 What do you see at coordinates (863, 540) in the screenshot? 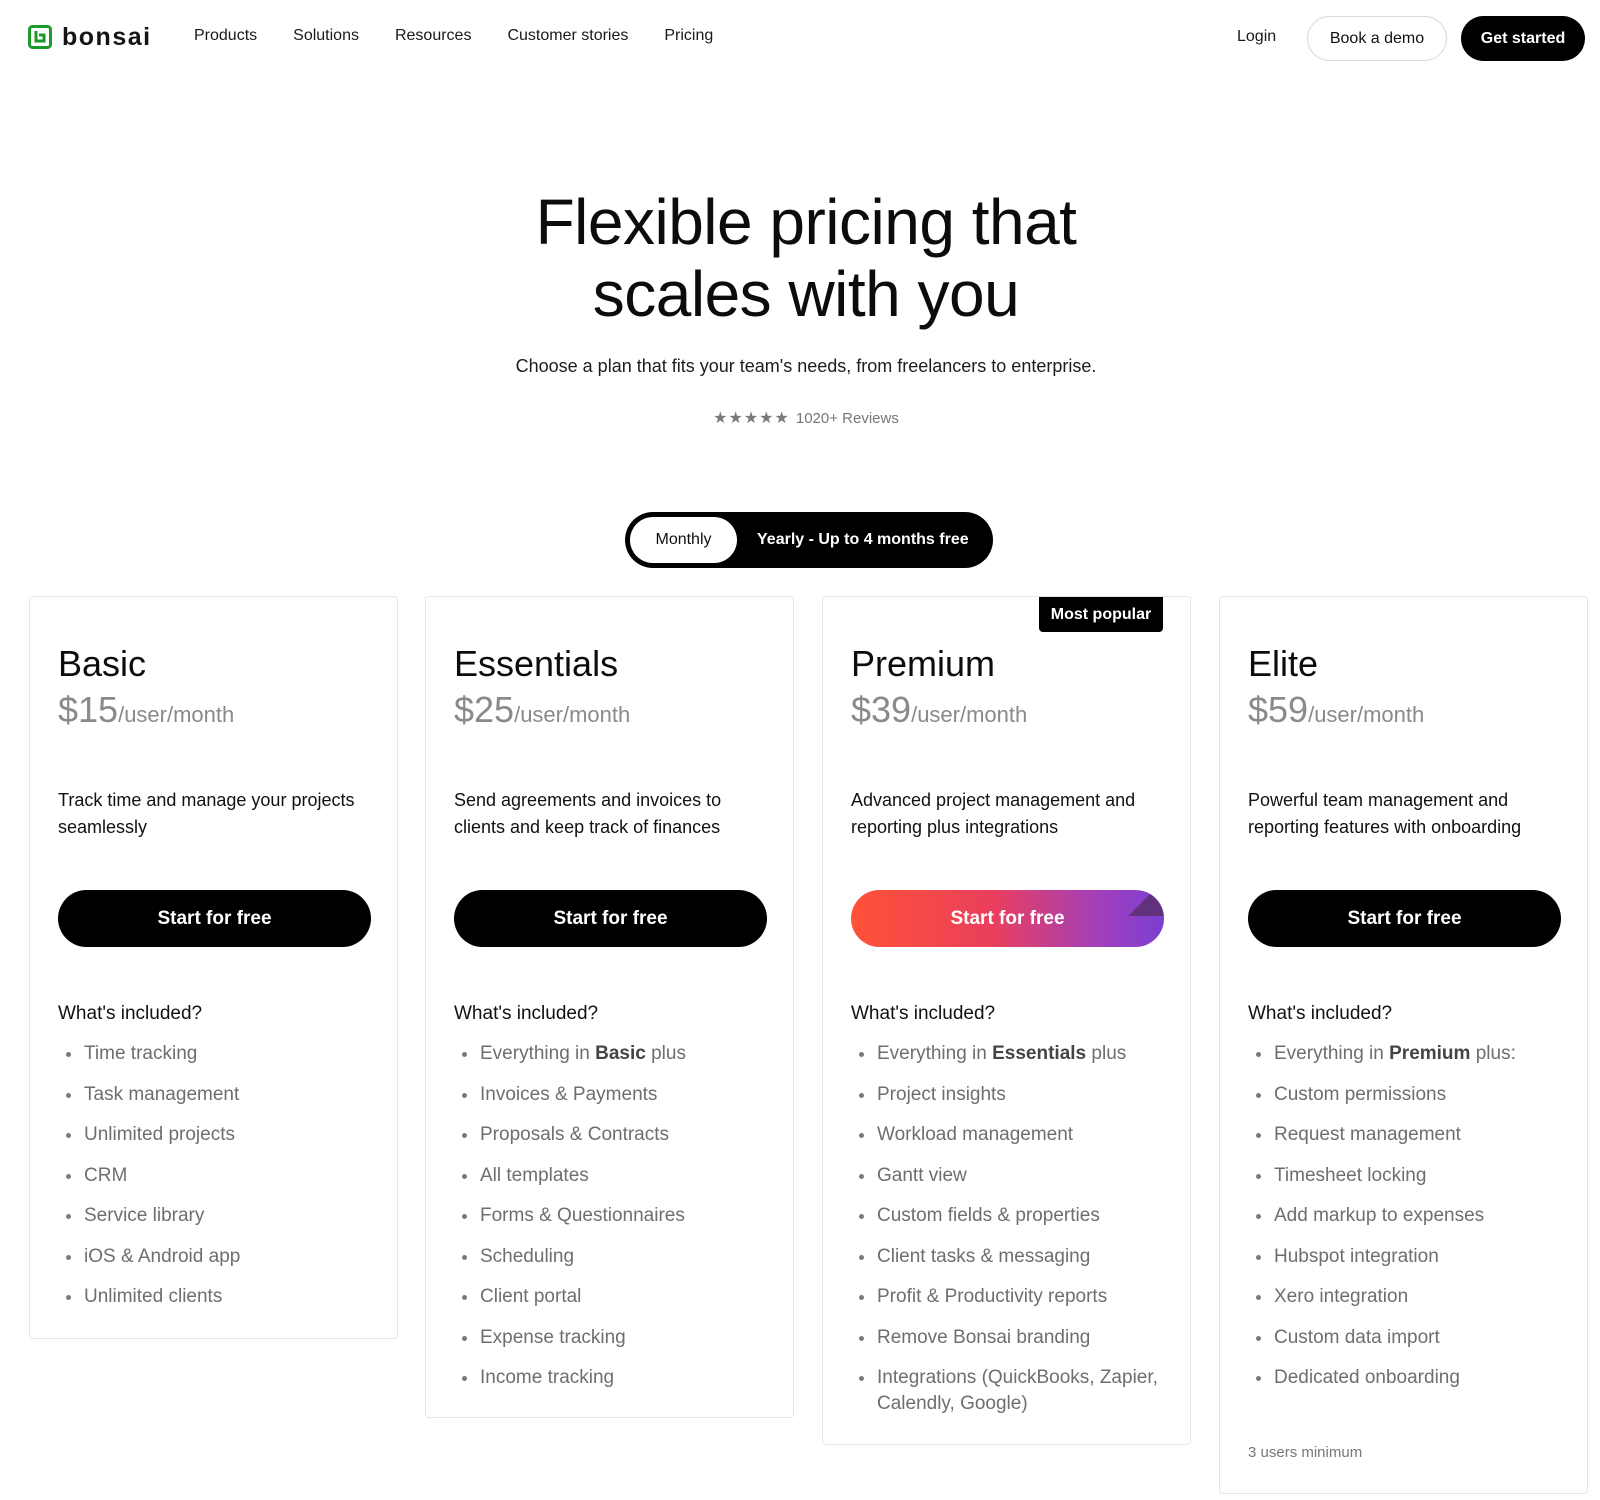
I see `billing-toggle-yearly: Yearly - Up to 4 months free` at bounding box center [863, 540].